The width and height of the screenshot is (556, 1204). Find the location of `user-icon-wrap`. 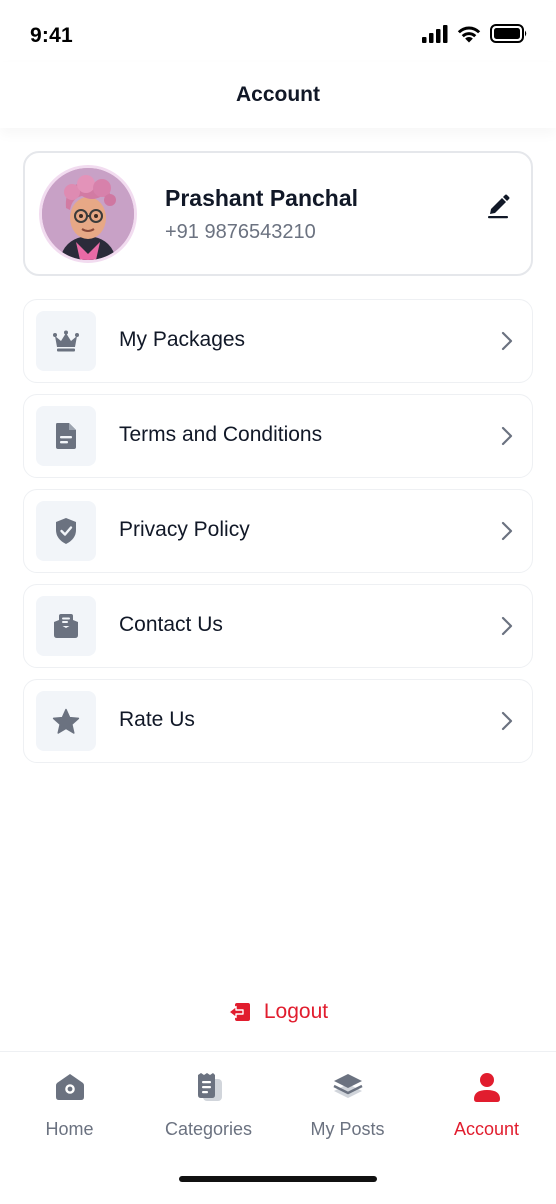

user-icon-wrap is located at coordinates (487, 1087).